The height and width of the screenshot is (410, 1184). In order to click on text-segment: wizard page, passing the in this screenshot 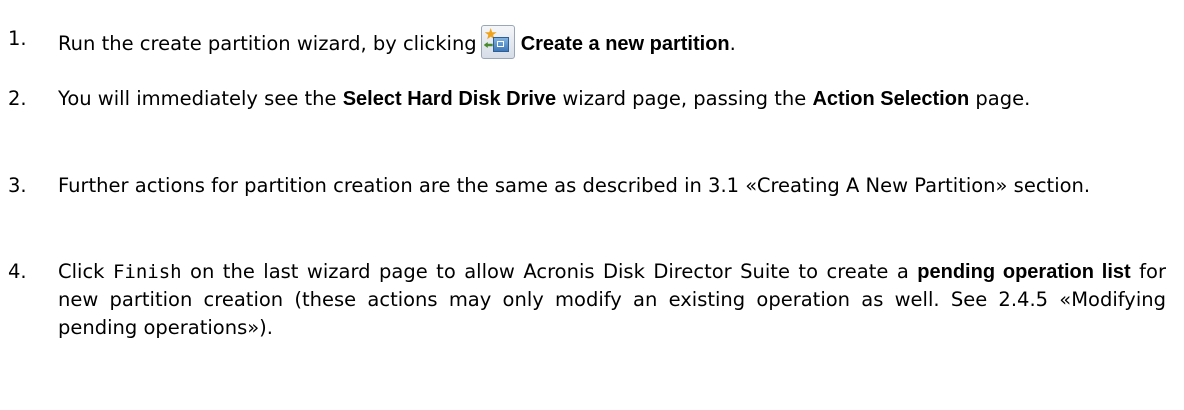, I will do `click(684, 98)`.